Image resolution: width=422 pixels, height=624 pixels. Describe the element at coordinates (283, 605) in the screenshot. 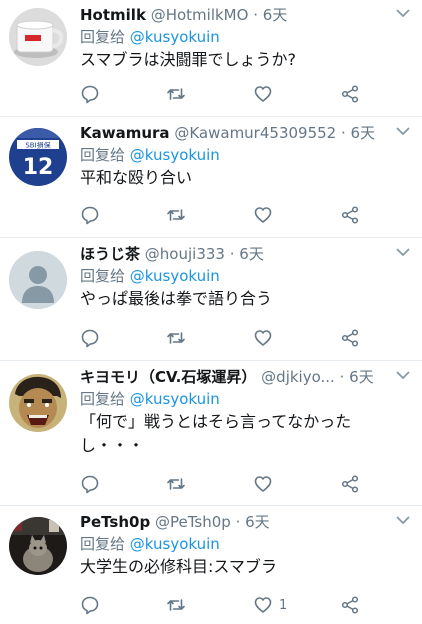

I see `like-count: 1` at that location.